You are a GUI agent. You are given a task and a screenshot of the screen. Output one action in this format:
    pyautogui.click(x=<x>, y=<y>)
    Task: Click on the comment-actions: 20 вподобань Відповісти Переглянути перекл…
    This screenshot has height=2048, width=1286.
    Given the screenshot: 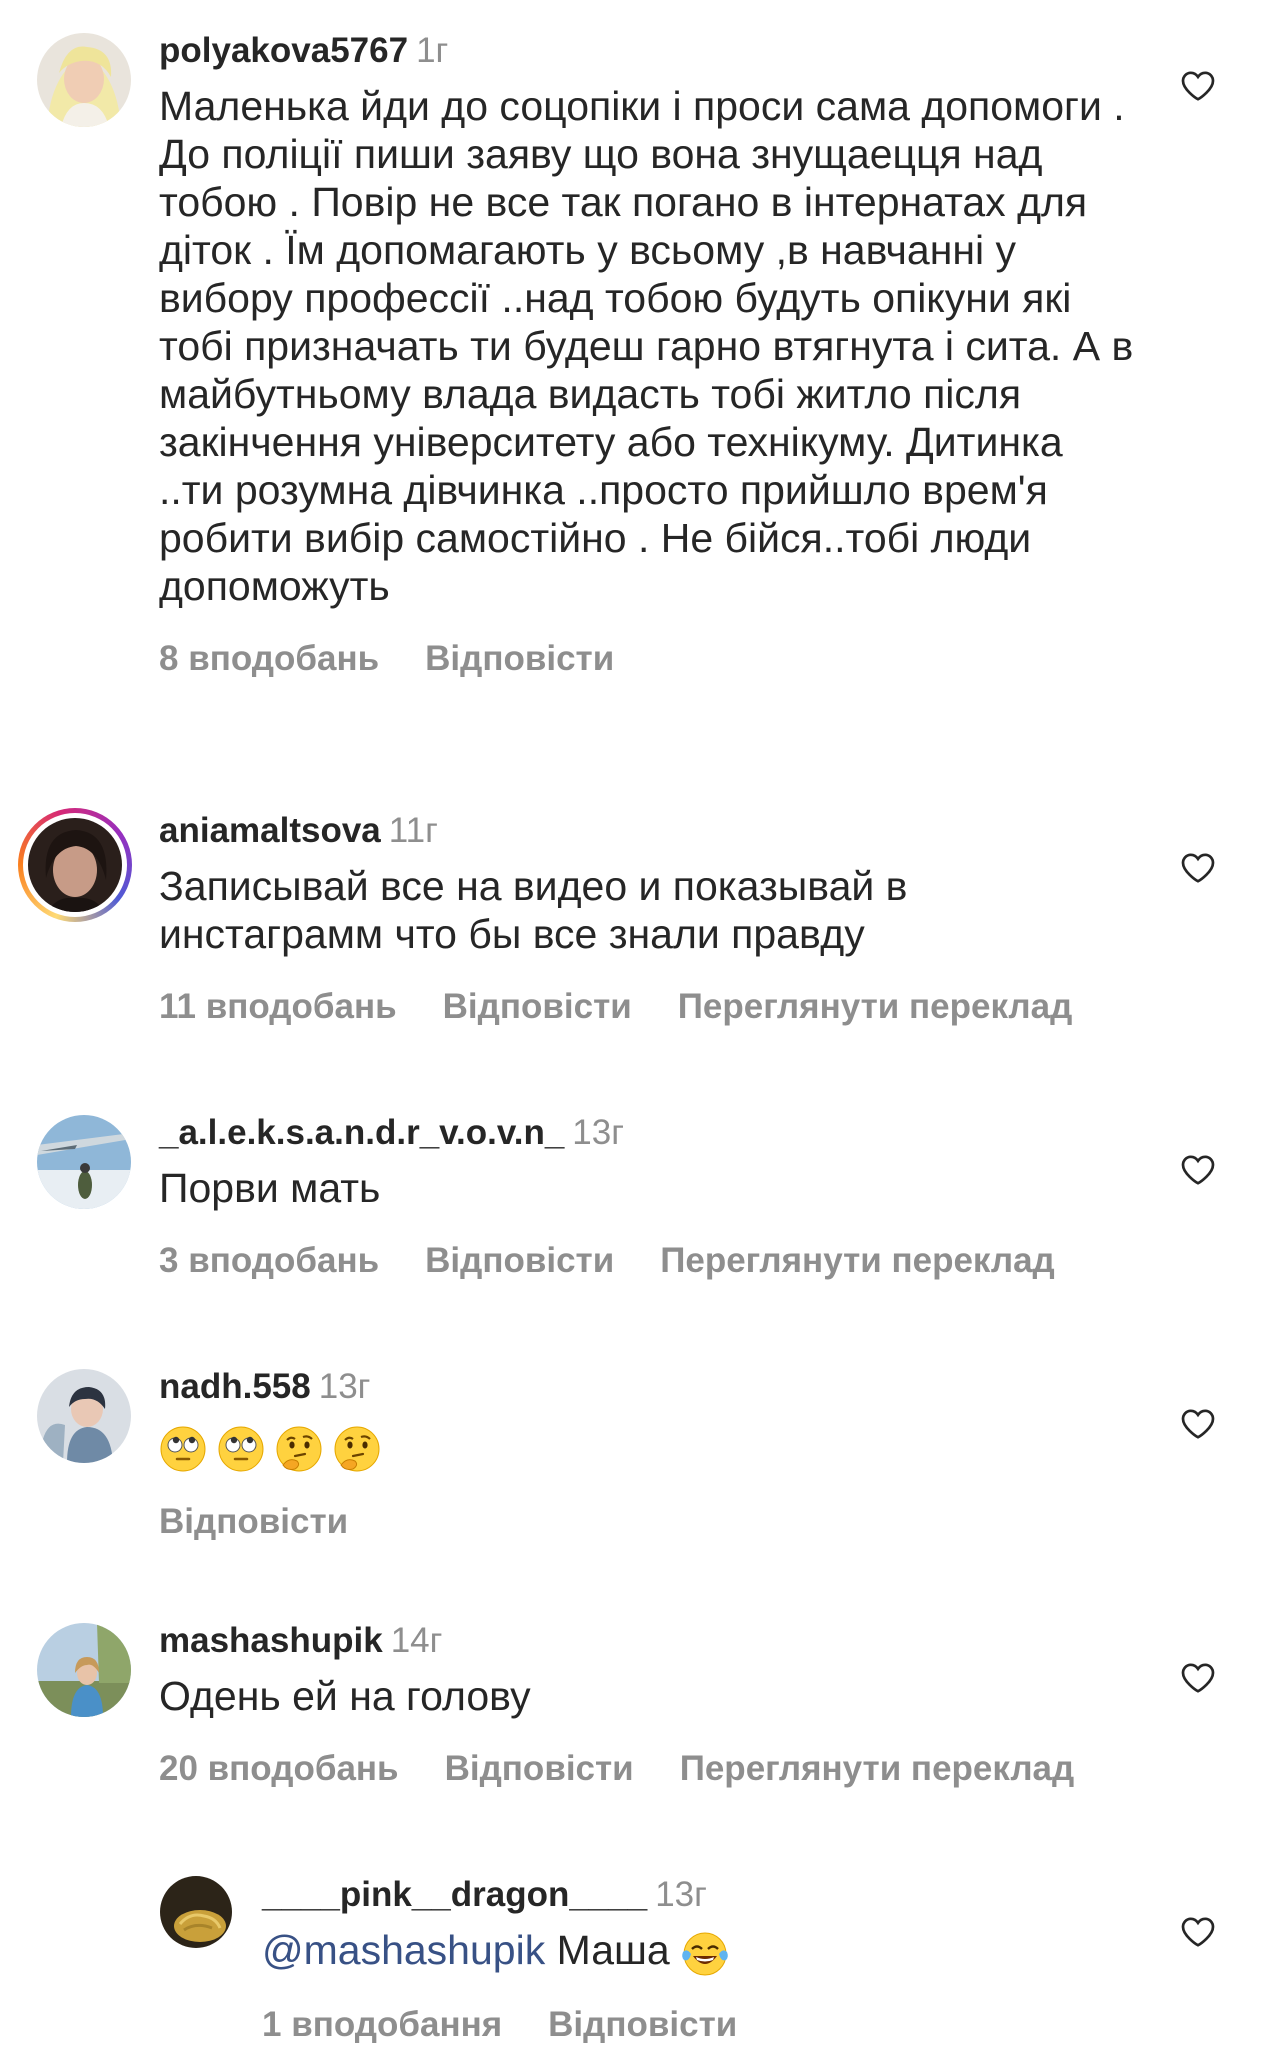 What is the action you would take?
    pyautogui.click(x=647, y=1769)
    